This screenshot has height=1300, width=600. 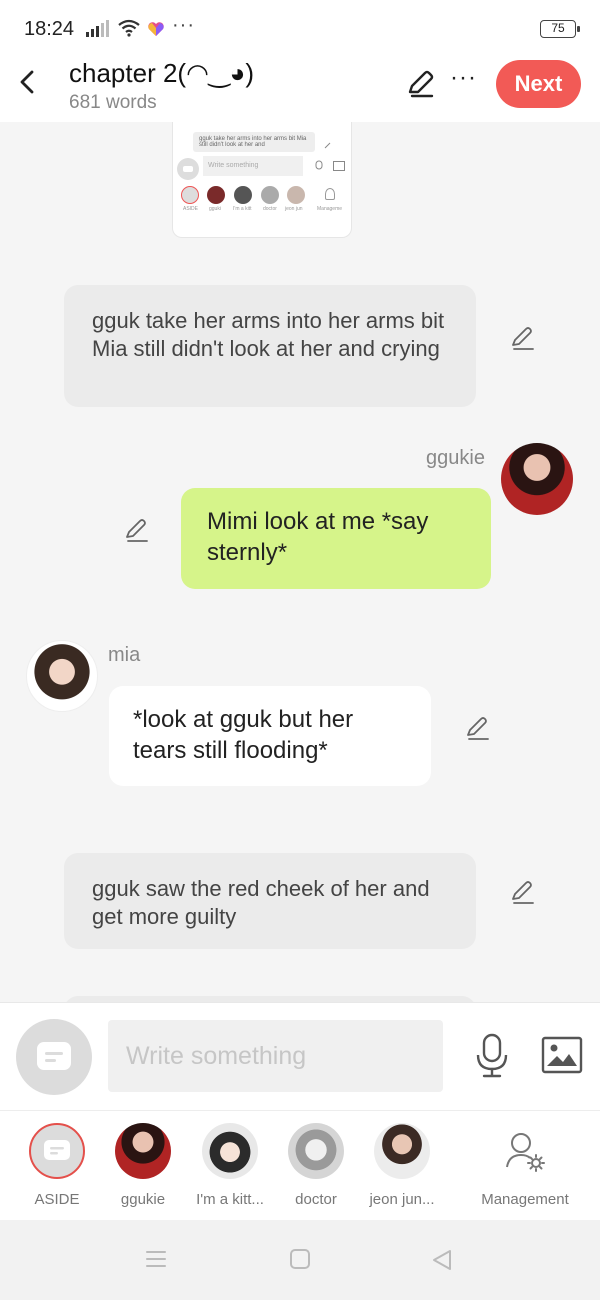 I want to click on character-label: Management, so click(x=525, y=1199).